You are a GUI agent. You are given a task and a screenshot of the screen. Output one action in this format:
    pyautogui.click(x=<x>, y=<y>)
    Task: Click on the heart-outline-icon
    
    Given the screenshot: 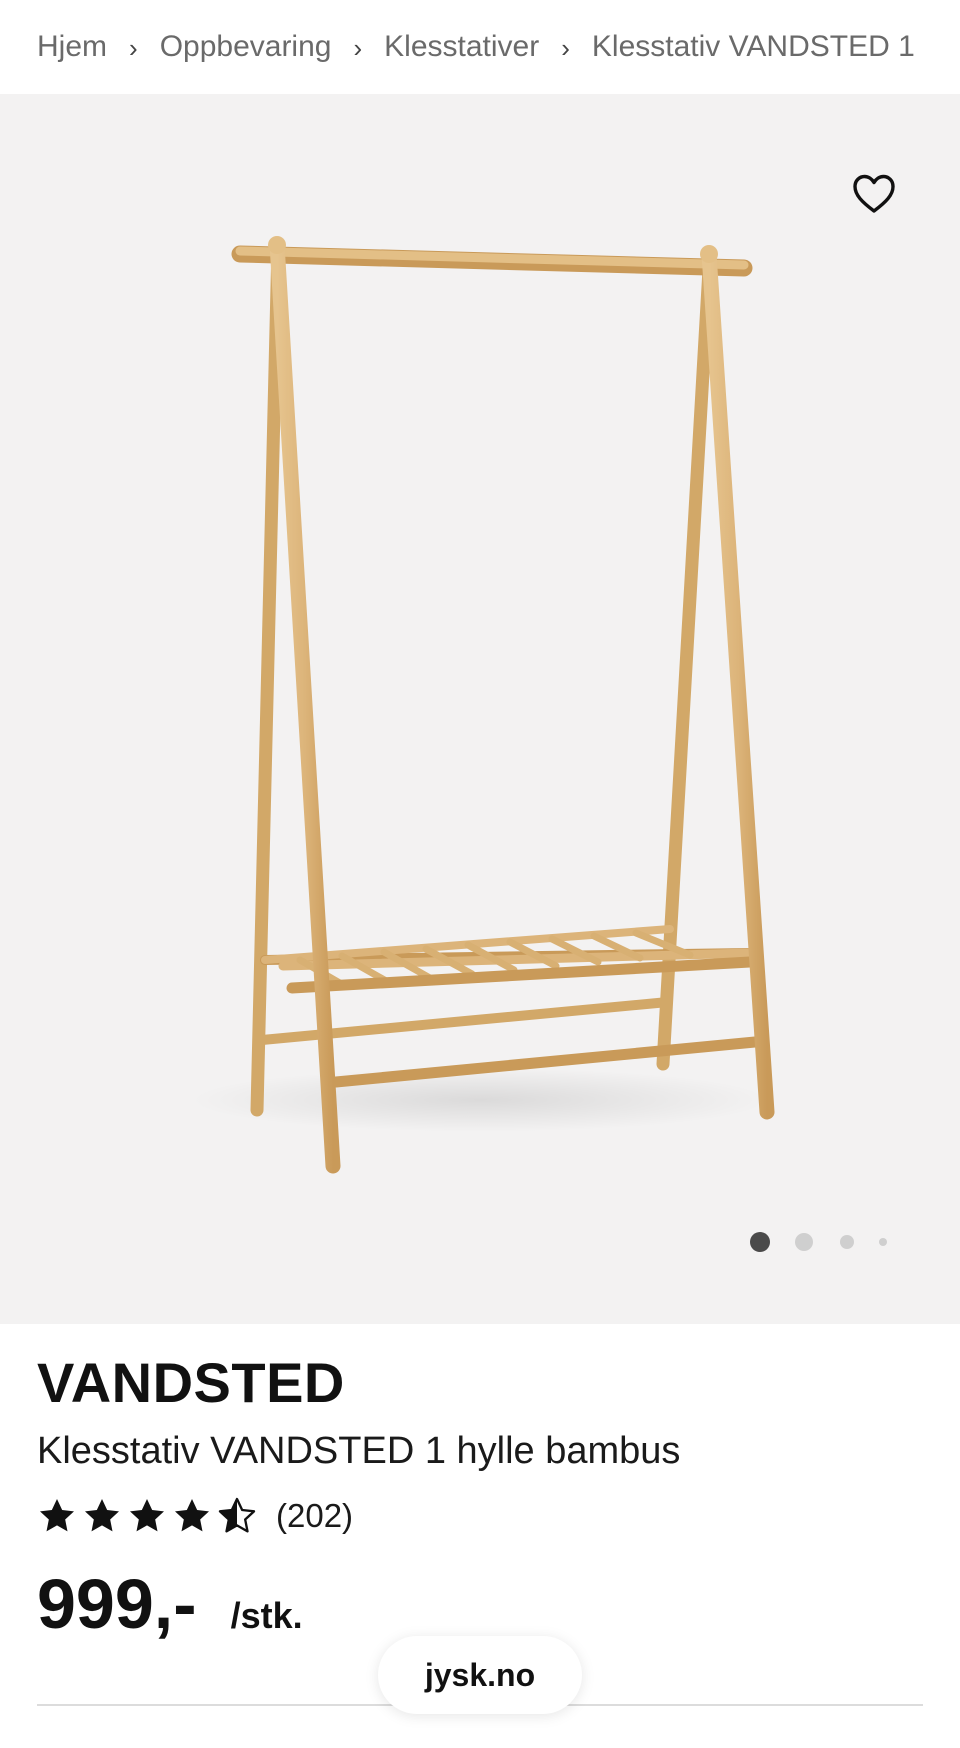 What is the action you would take?
    pyautogui.click(x=874, y=193)
    